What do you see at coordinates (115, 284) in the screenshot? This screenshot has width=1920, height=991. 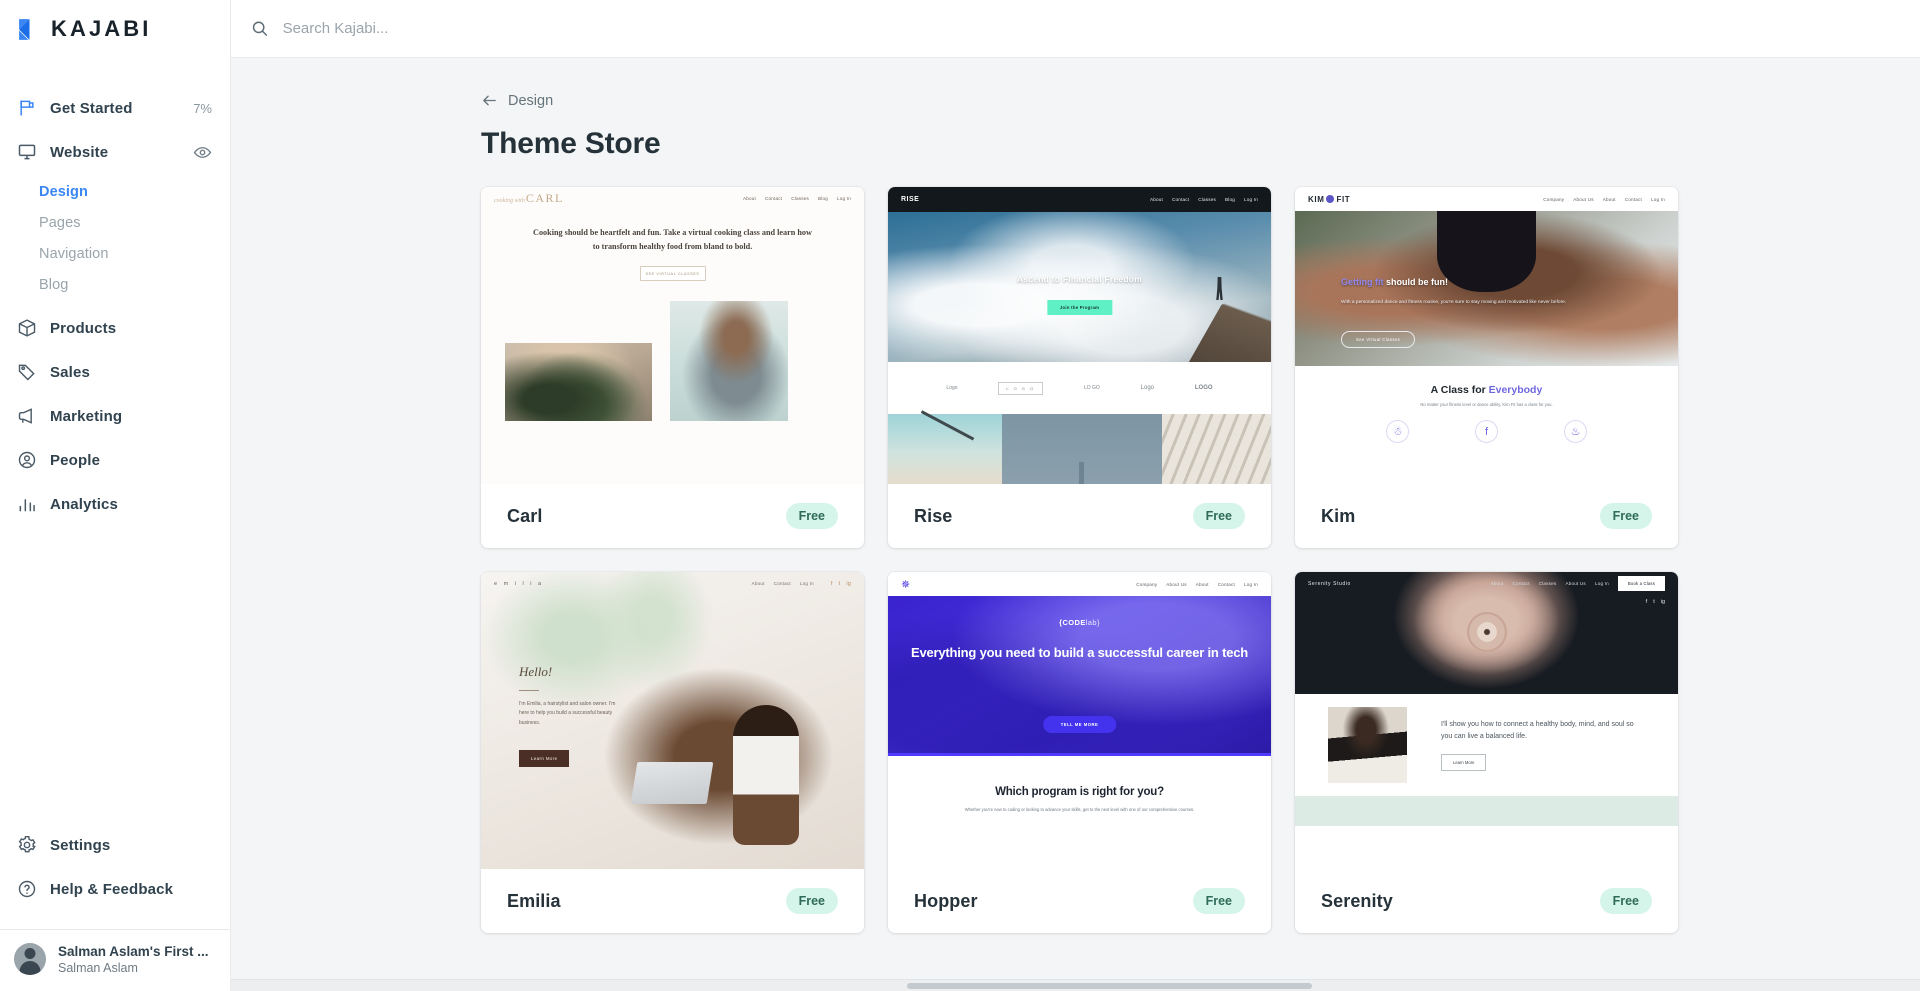 I see `sidebar-item-blog: Blog` at bounding box center [115, 284].